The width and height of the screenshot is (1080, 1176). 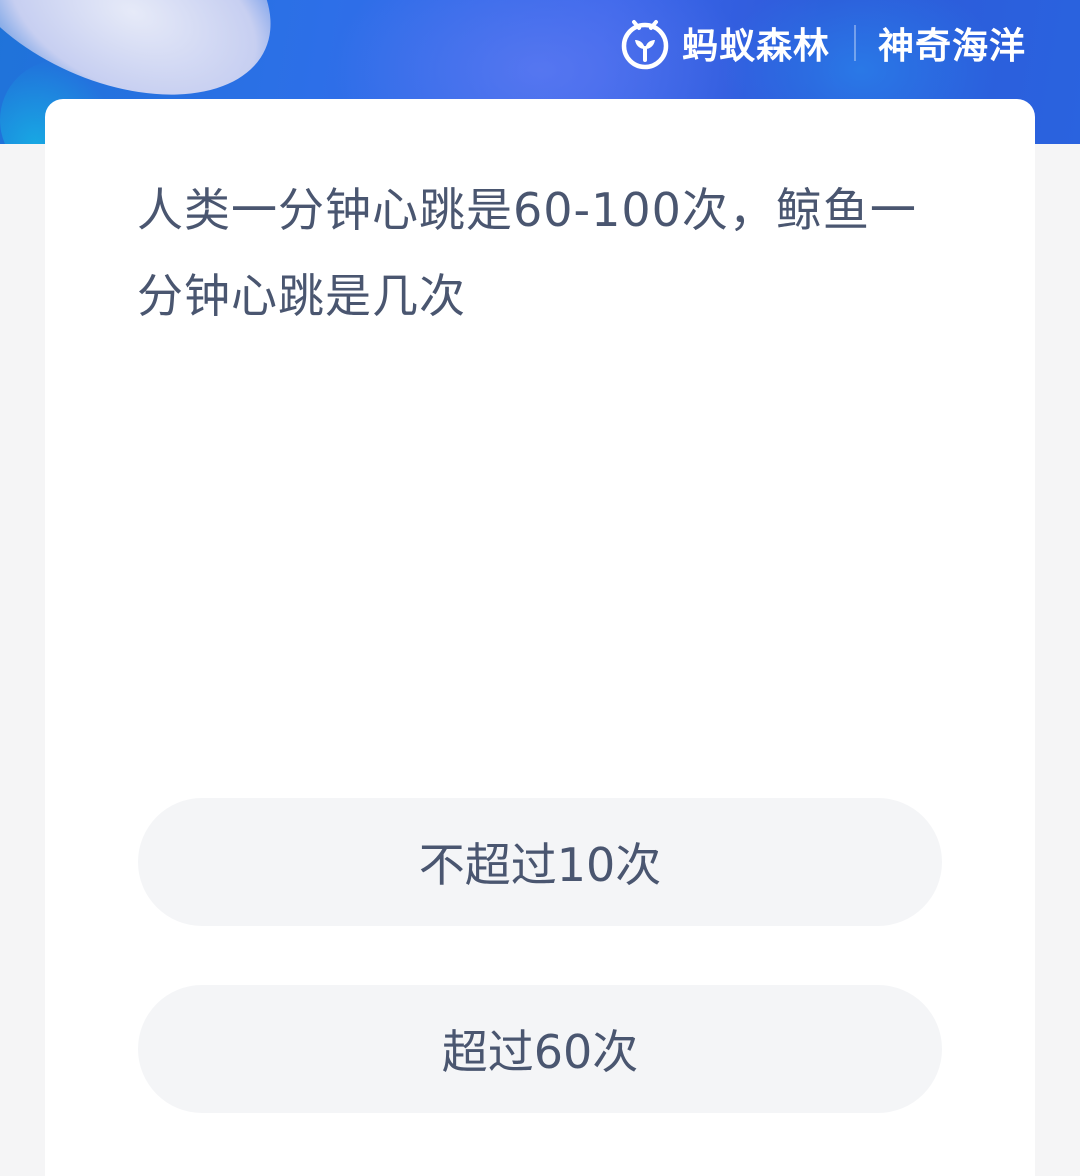 What do you see at coordinates (951, 46) in the screenshot?
I see `brand-subtitle: 神奇海洋` at bounding box center [951, 46].